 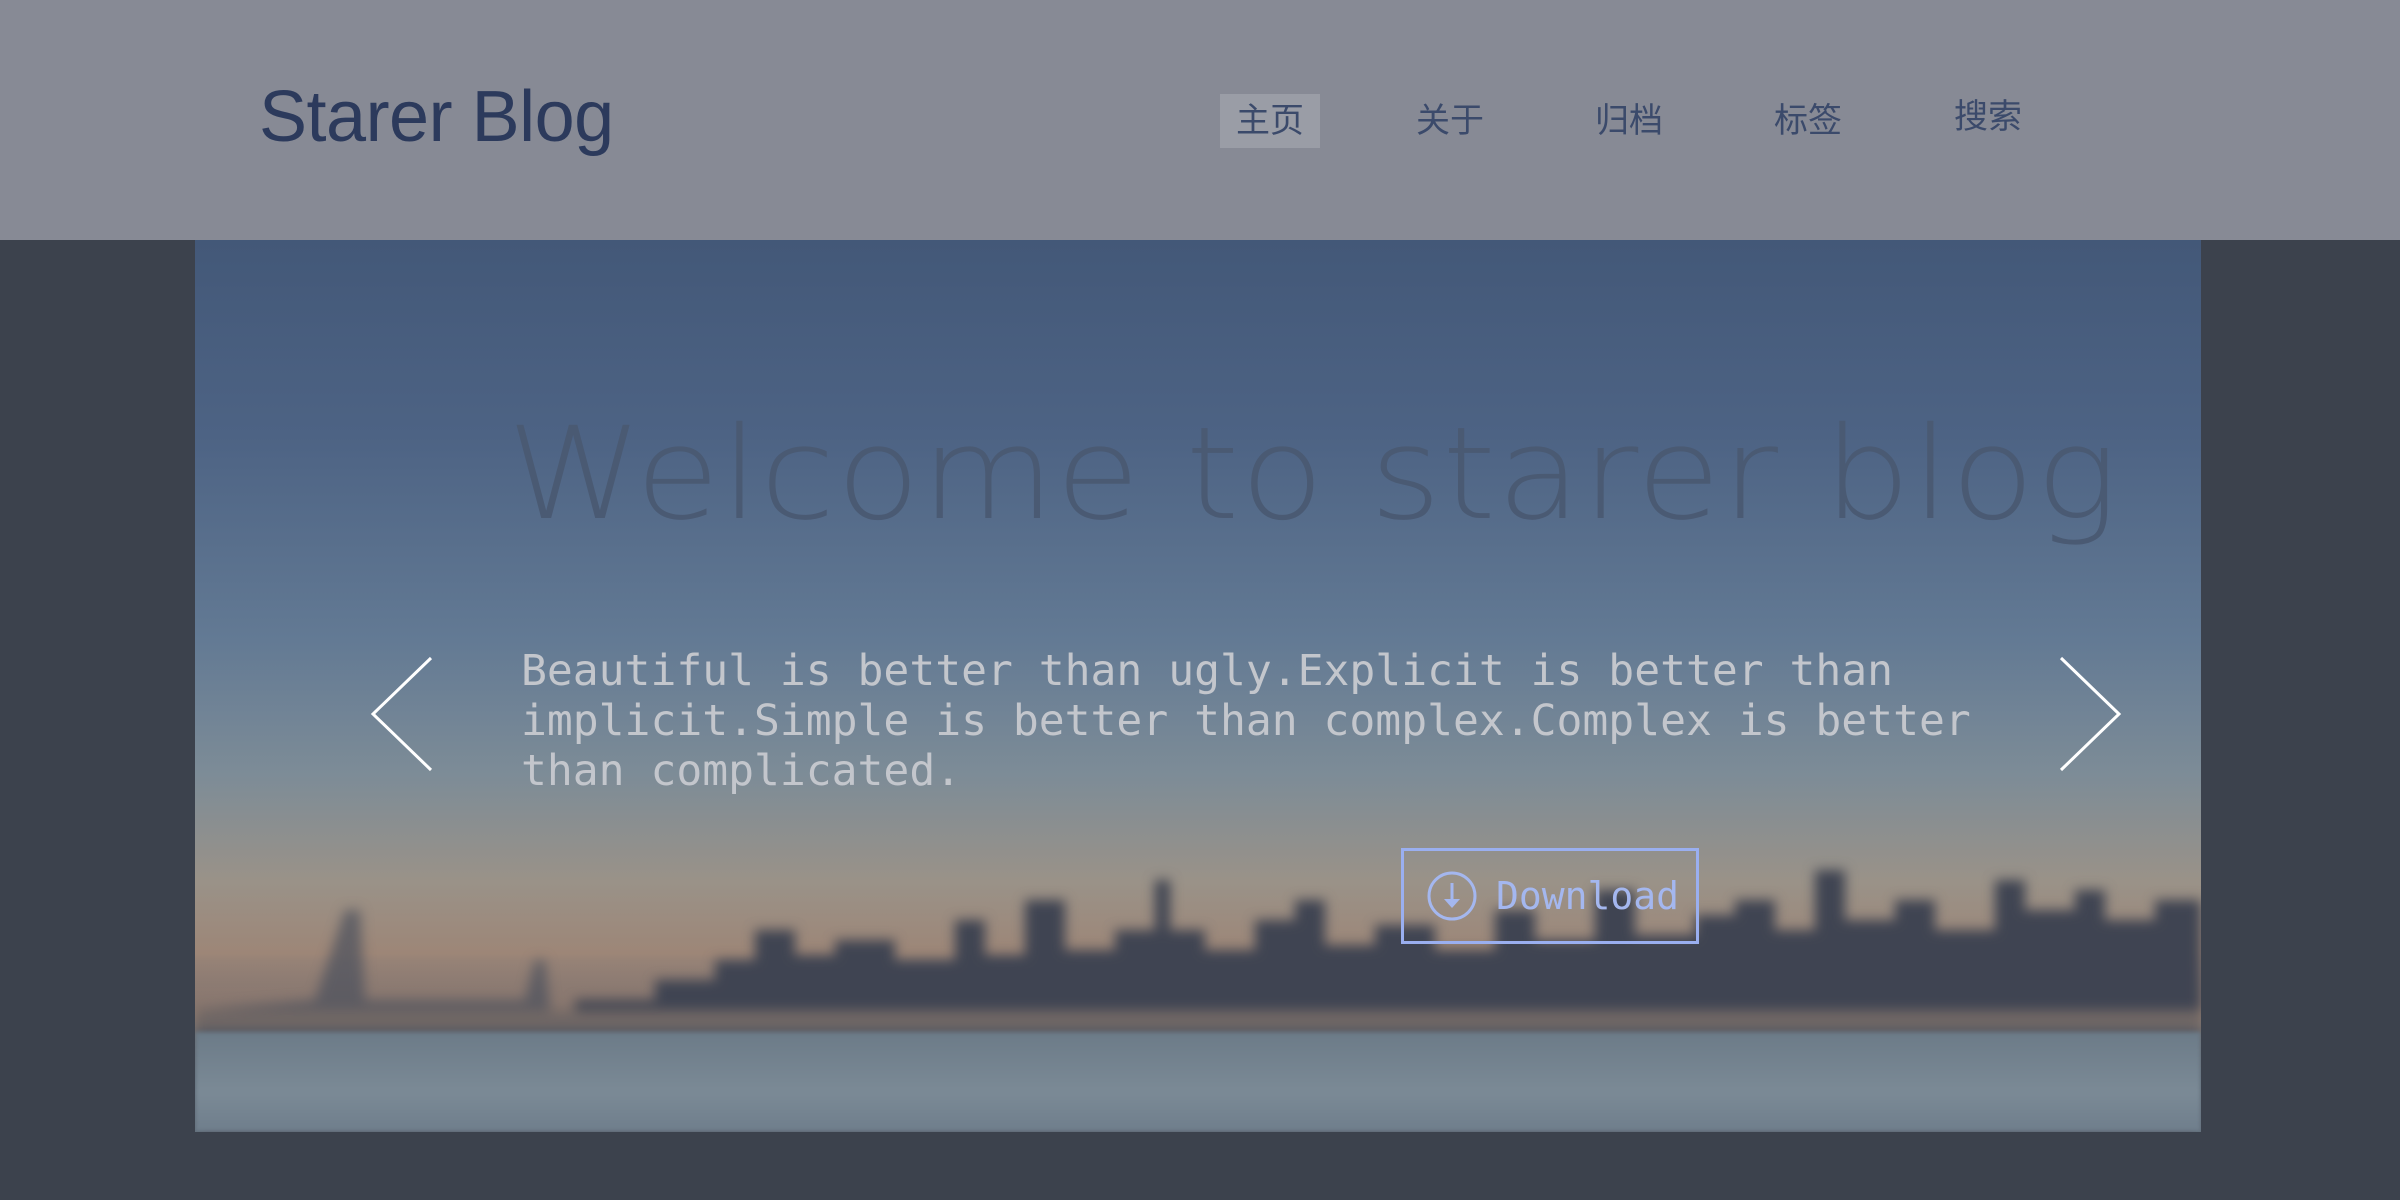 What do you see at coordinates (402, 714) in the screenshot?
I see `chevron-left-icon` at bounding box center [402, 714].